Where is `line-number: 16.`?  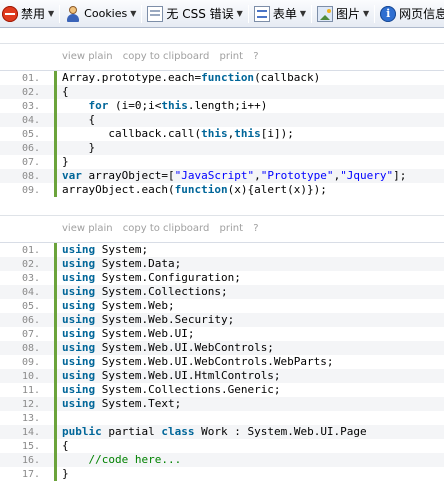
line-number: 16. is located at coordinates (31, 460).